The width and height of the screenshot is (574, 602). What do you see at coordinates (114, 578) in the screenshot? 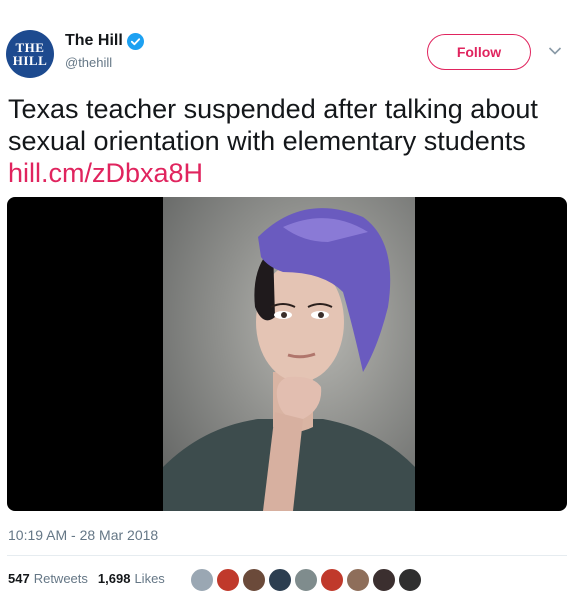
I see `likes-count: 1,698` at bounding box center [114, 578].